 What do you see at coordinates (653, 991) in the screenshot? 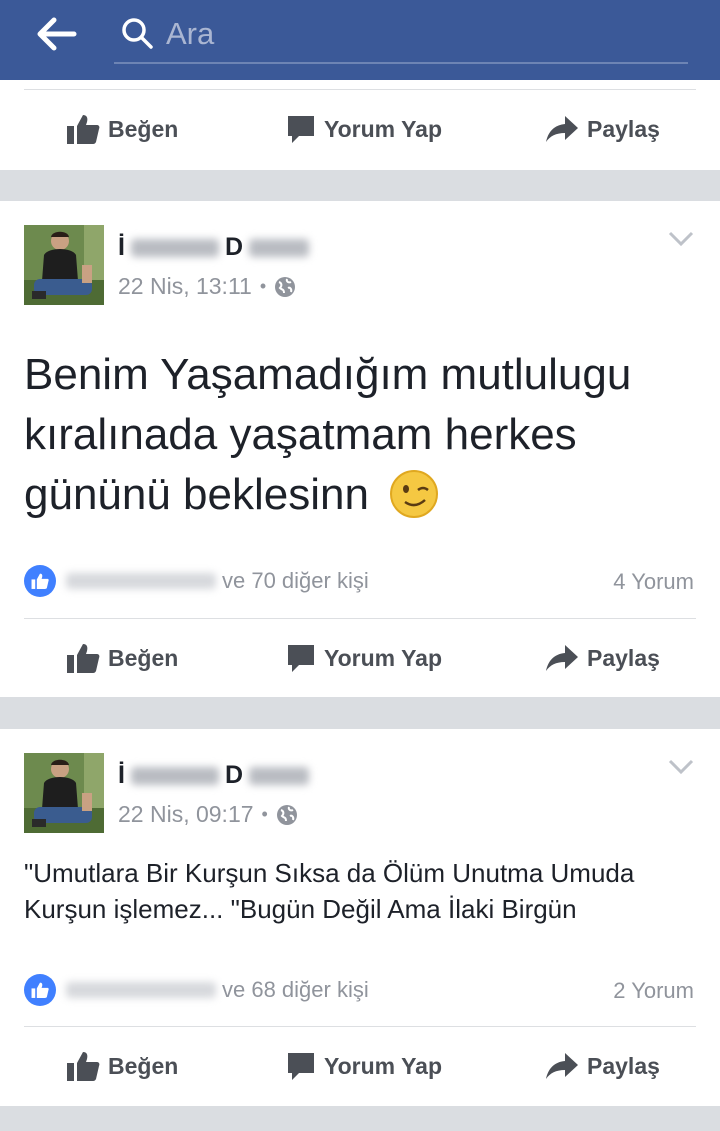
I see `comments-count: 2 Yorum` at bounding box center [653, 991].